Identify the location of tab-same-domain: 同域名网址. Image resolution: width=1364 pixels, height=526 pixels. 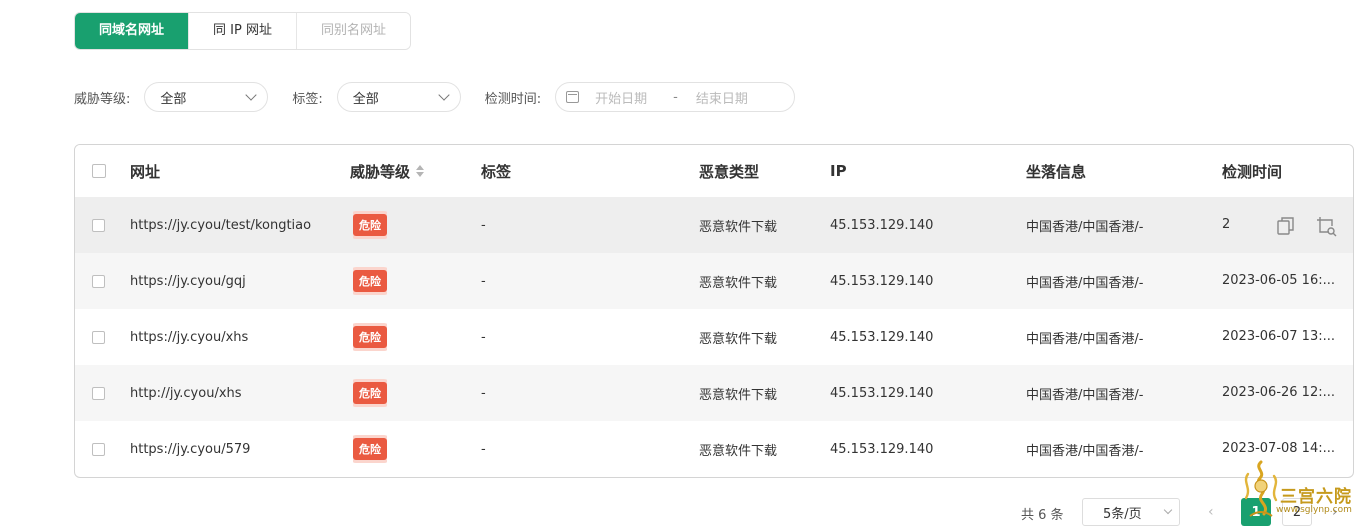
(132, 31).